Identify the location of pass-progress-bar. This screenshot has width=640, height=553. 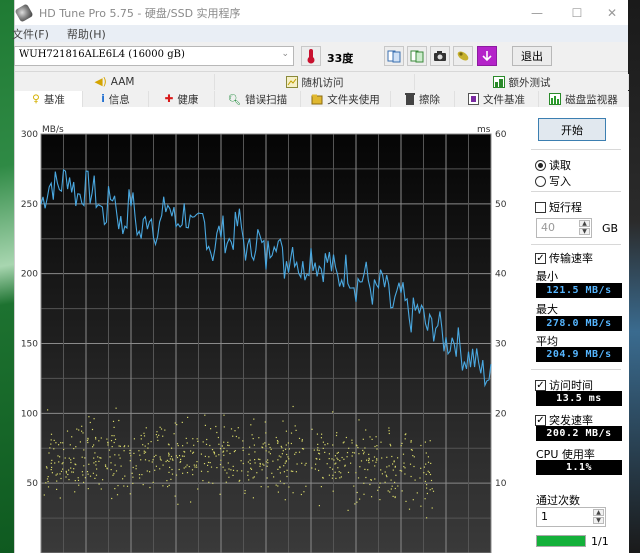
(561, 541).